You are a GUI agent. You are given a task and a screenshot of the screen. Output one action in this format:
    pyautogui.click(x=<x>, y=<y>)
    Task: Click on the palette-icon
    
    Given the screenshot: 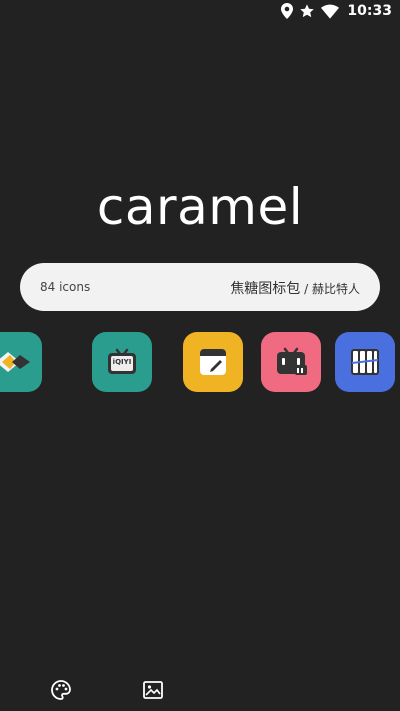 What is the action you would take?
    pyautogui.click(x=61, y=690)
    